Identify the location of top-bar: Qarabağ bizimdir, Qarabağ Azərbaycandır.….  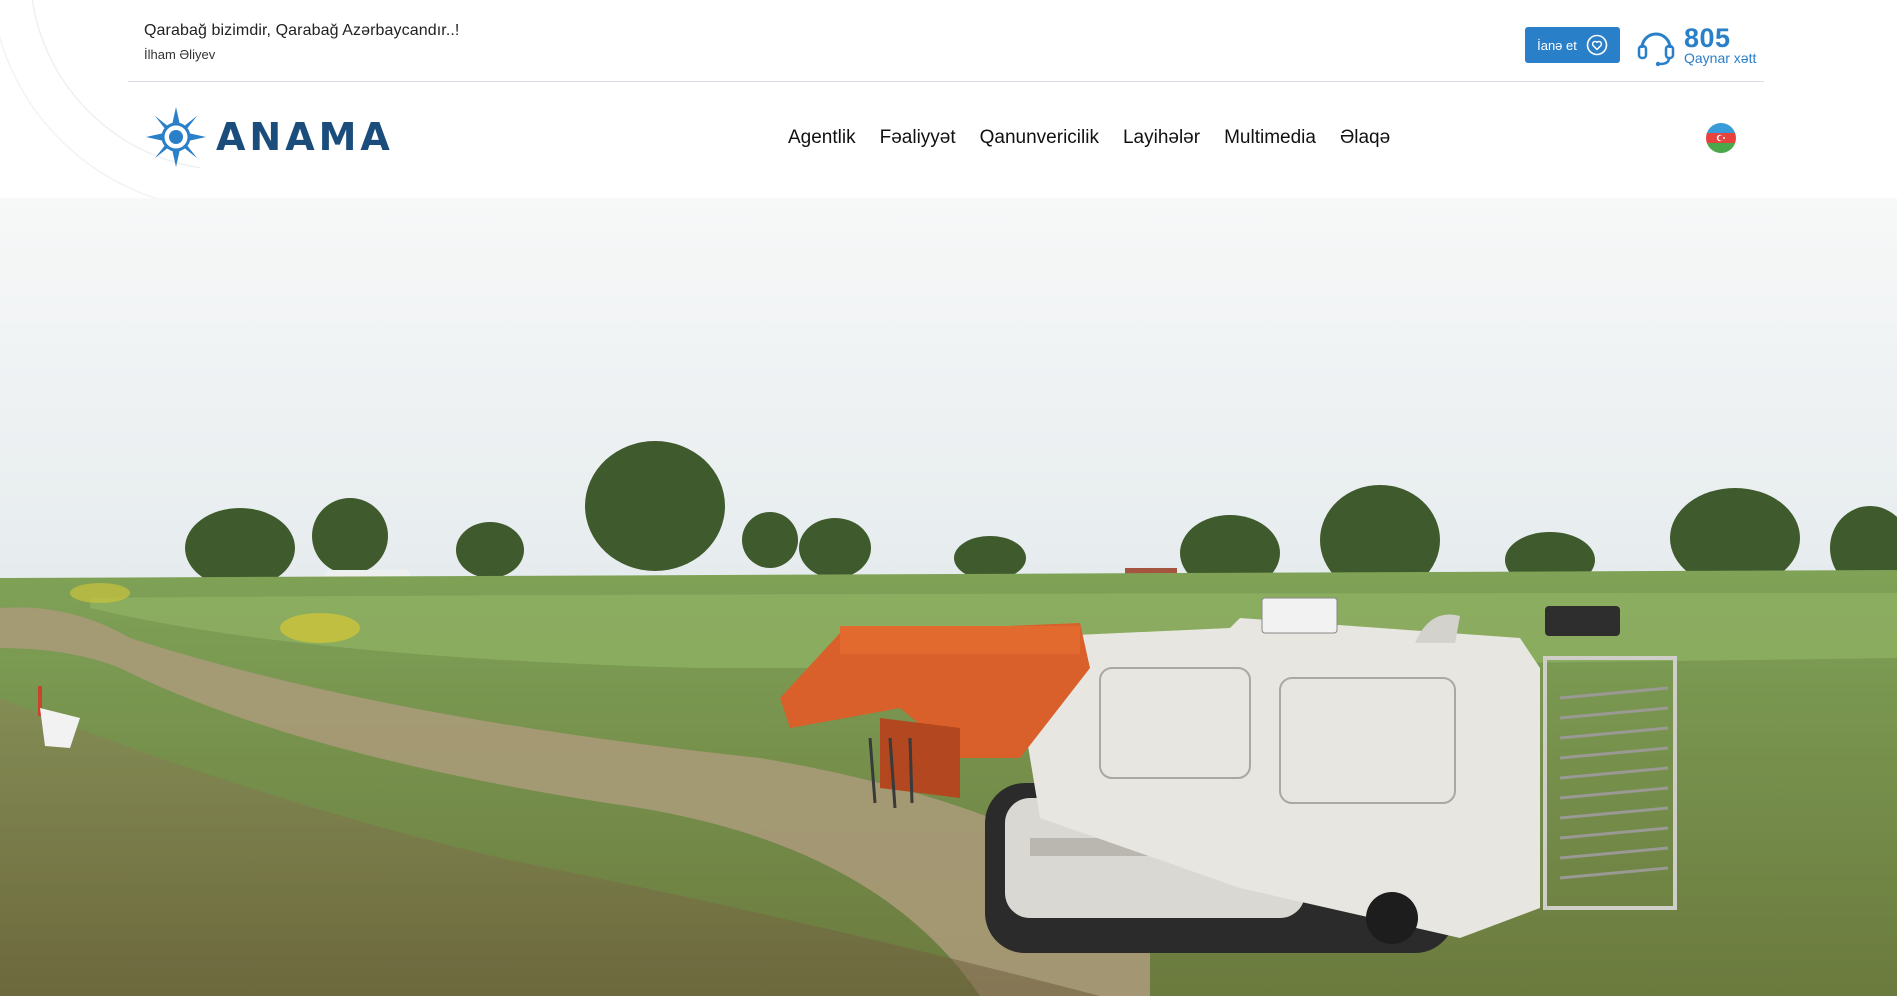
(946, 41).